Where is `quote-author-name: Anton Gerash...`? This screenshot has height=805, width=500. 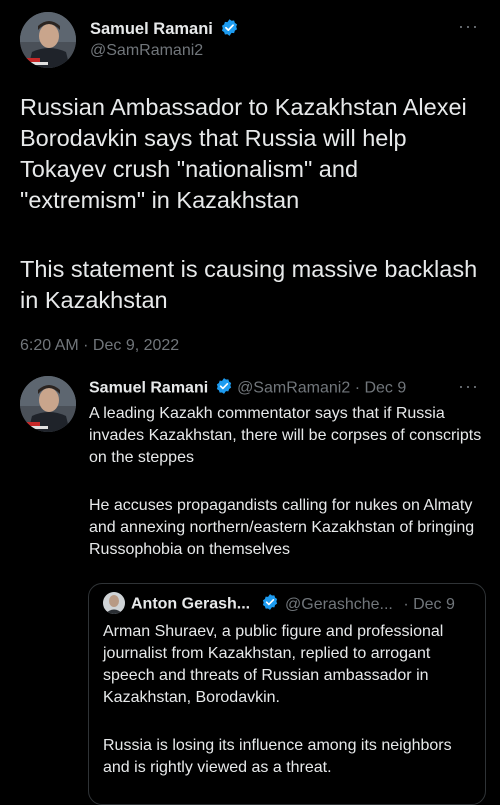
quote-author-name: Anton Gerash... is located at coordinates (191, 604).